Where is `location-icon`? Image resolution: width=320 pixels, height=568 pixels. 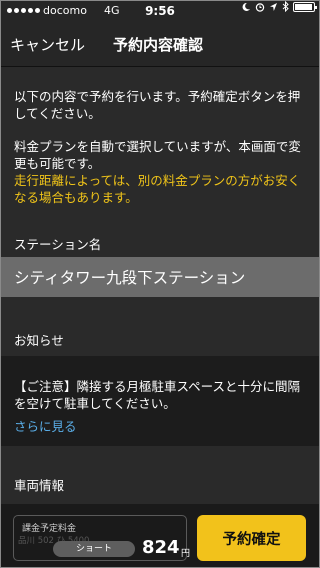
location-icon is located at coordinates (273, 6).